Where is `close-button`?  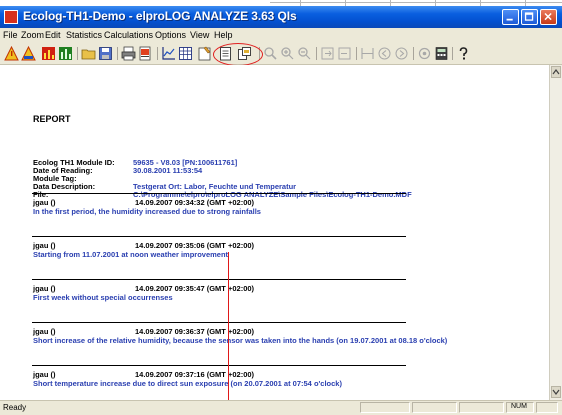 close-button is located at coordinates (548, 17).